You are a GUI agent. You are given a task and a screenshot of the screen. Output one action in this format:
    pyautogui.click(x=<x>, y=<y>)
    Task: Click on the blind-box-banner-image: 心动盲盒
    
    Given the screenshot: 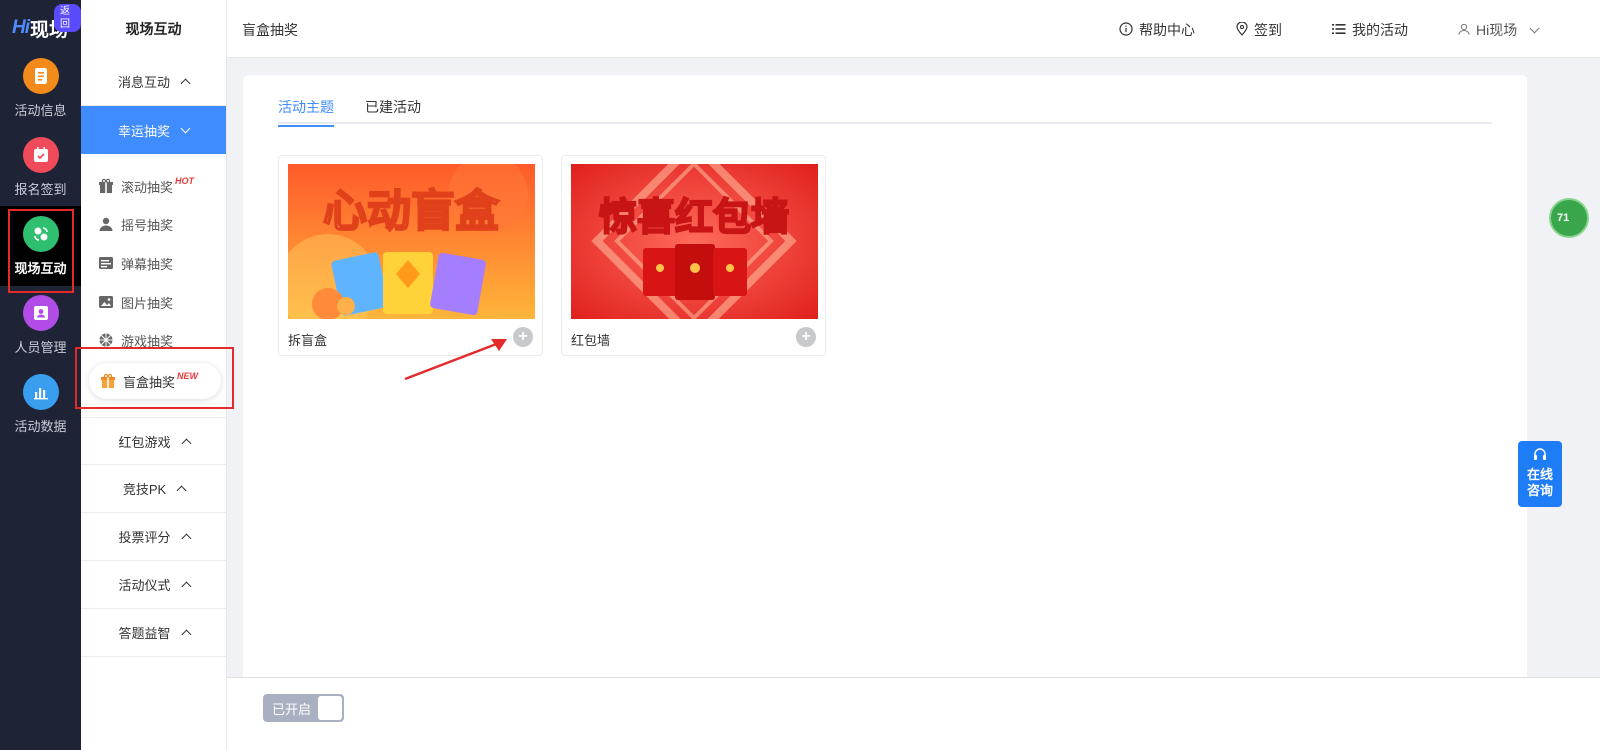 What is the action you would take?
    pyautogui.click(x=411, y=241)
    